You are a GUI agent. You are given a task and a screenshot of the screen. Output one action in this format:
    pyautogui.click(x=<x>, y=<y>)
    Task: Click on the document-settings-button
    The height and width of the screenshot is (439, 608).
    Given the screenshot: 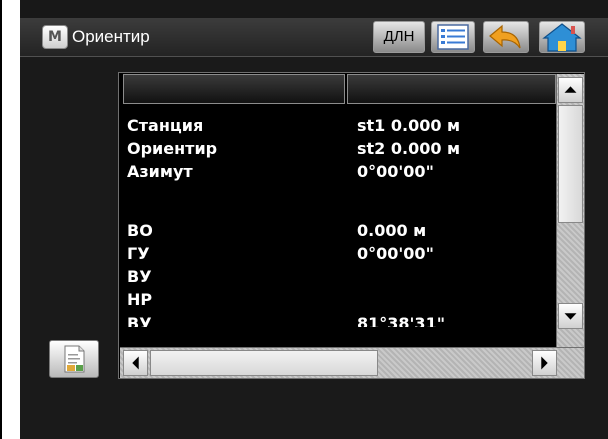 What is the action you would take?
    pyautogui.click(x=74, y=359)
    